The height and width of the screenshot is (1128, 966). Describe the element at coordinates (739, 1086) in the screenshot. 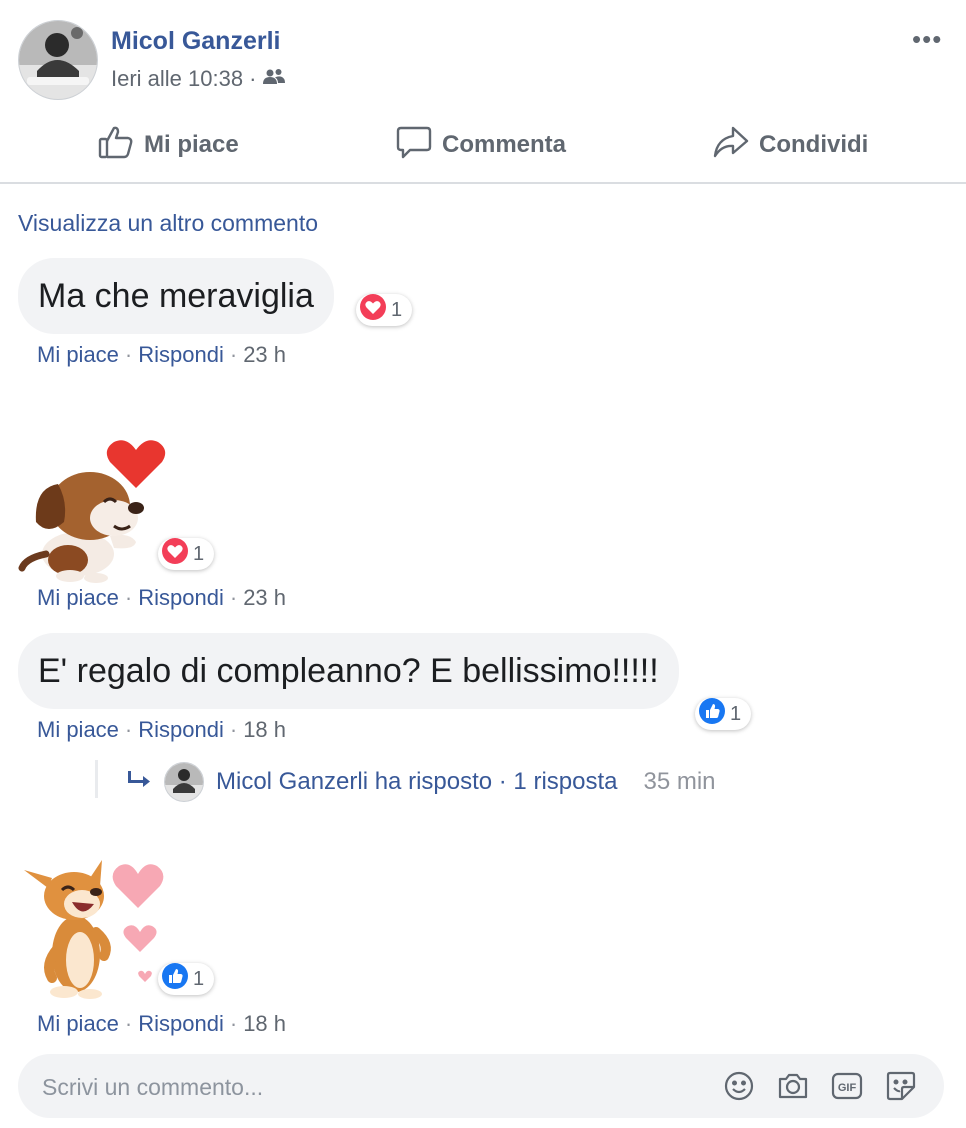

I see `emoji-icon` at that location.